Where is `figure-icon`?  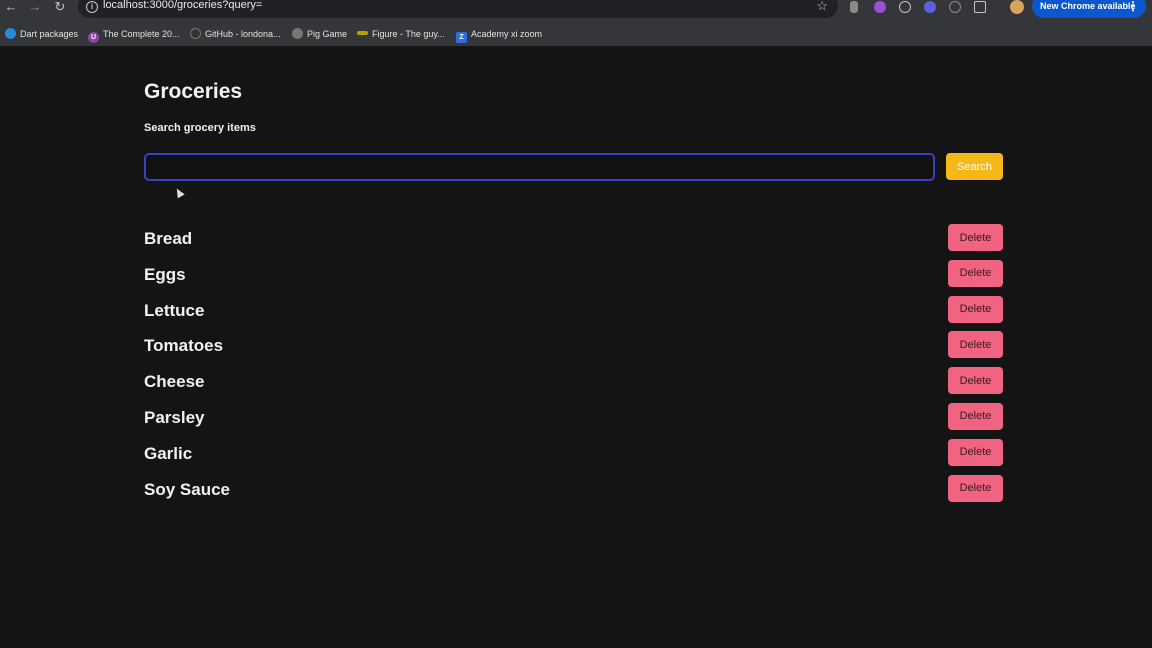 figure-icon is located at coordinates (362, 33).